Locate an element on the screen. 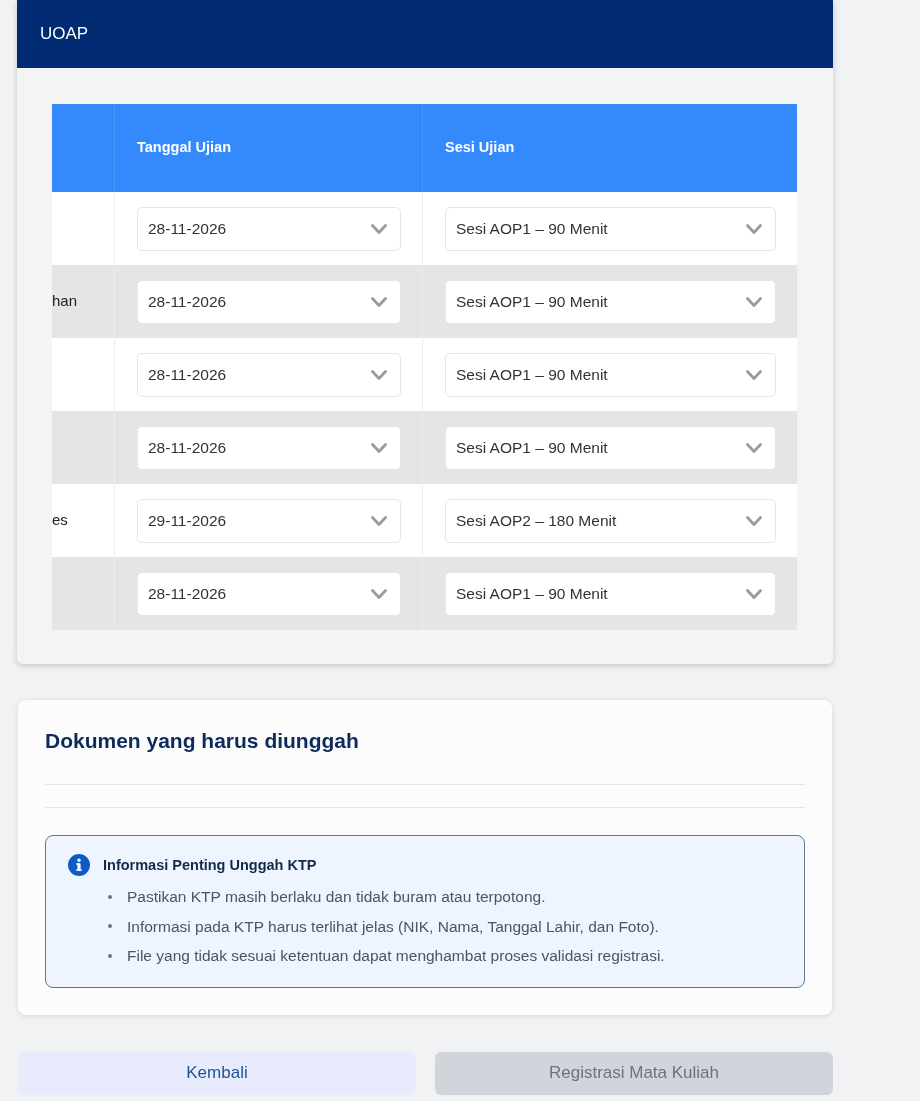 This screenshot has width=920, height=1101. action-button: Kembali is located at coordinates (217, 1073).